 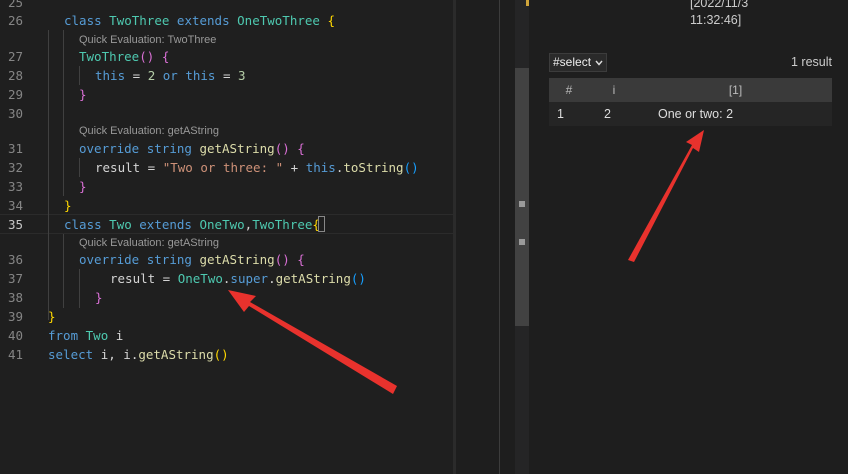 I want to click on column-header: [1], so click(x=735, y=90).